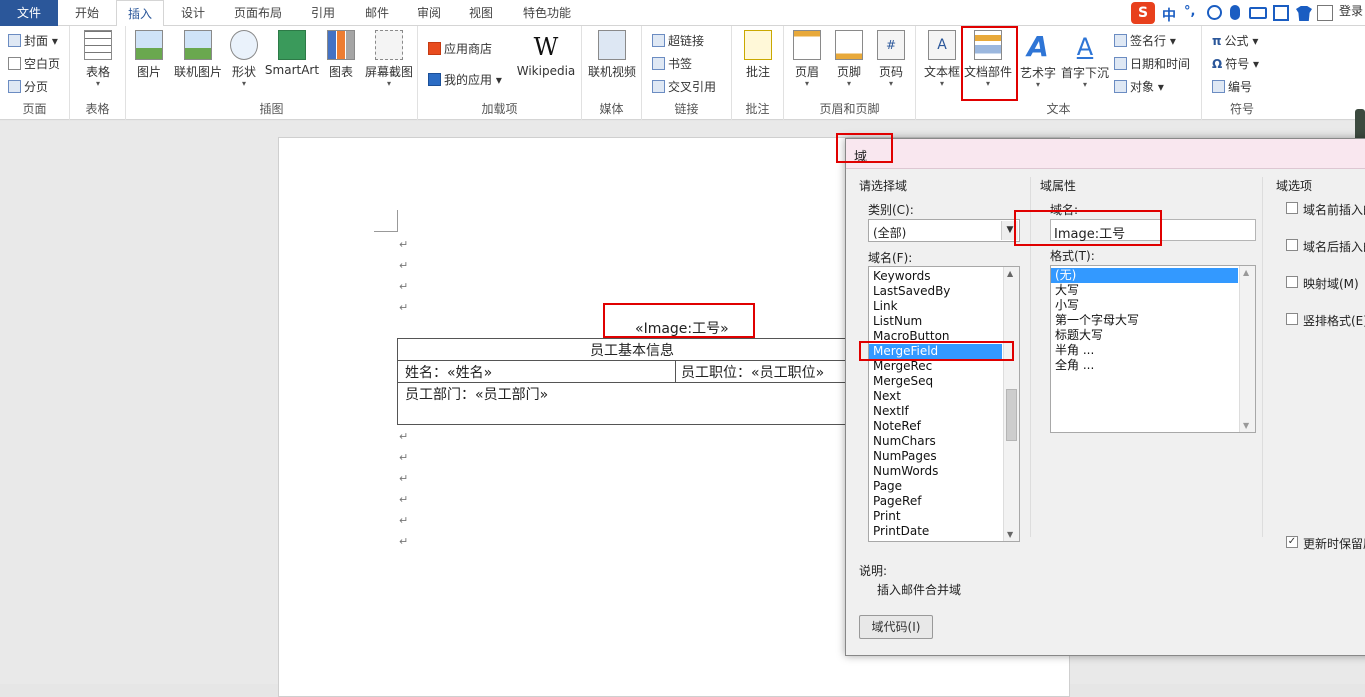 This screenshot has height=697, width=1365. What do you see at coordinates (1258, 13) in the screenshot?
I see `keyboard-icon` at bounding box center [1258, 13].